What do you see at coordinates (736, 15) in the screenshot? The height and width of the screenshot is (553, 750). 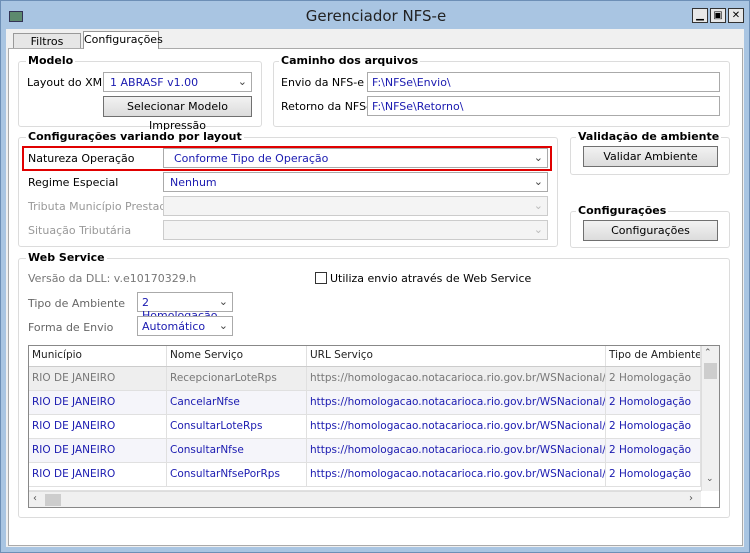 I see `close-button: ✕` at bounding box center [736, 15].